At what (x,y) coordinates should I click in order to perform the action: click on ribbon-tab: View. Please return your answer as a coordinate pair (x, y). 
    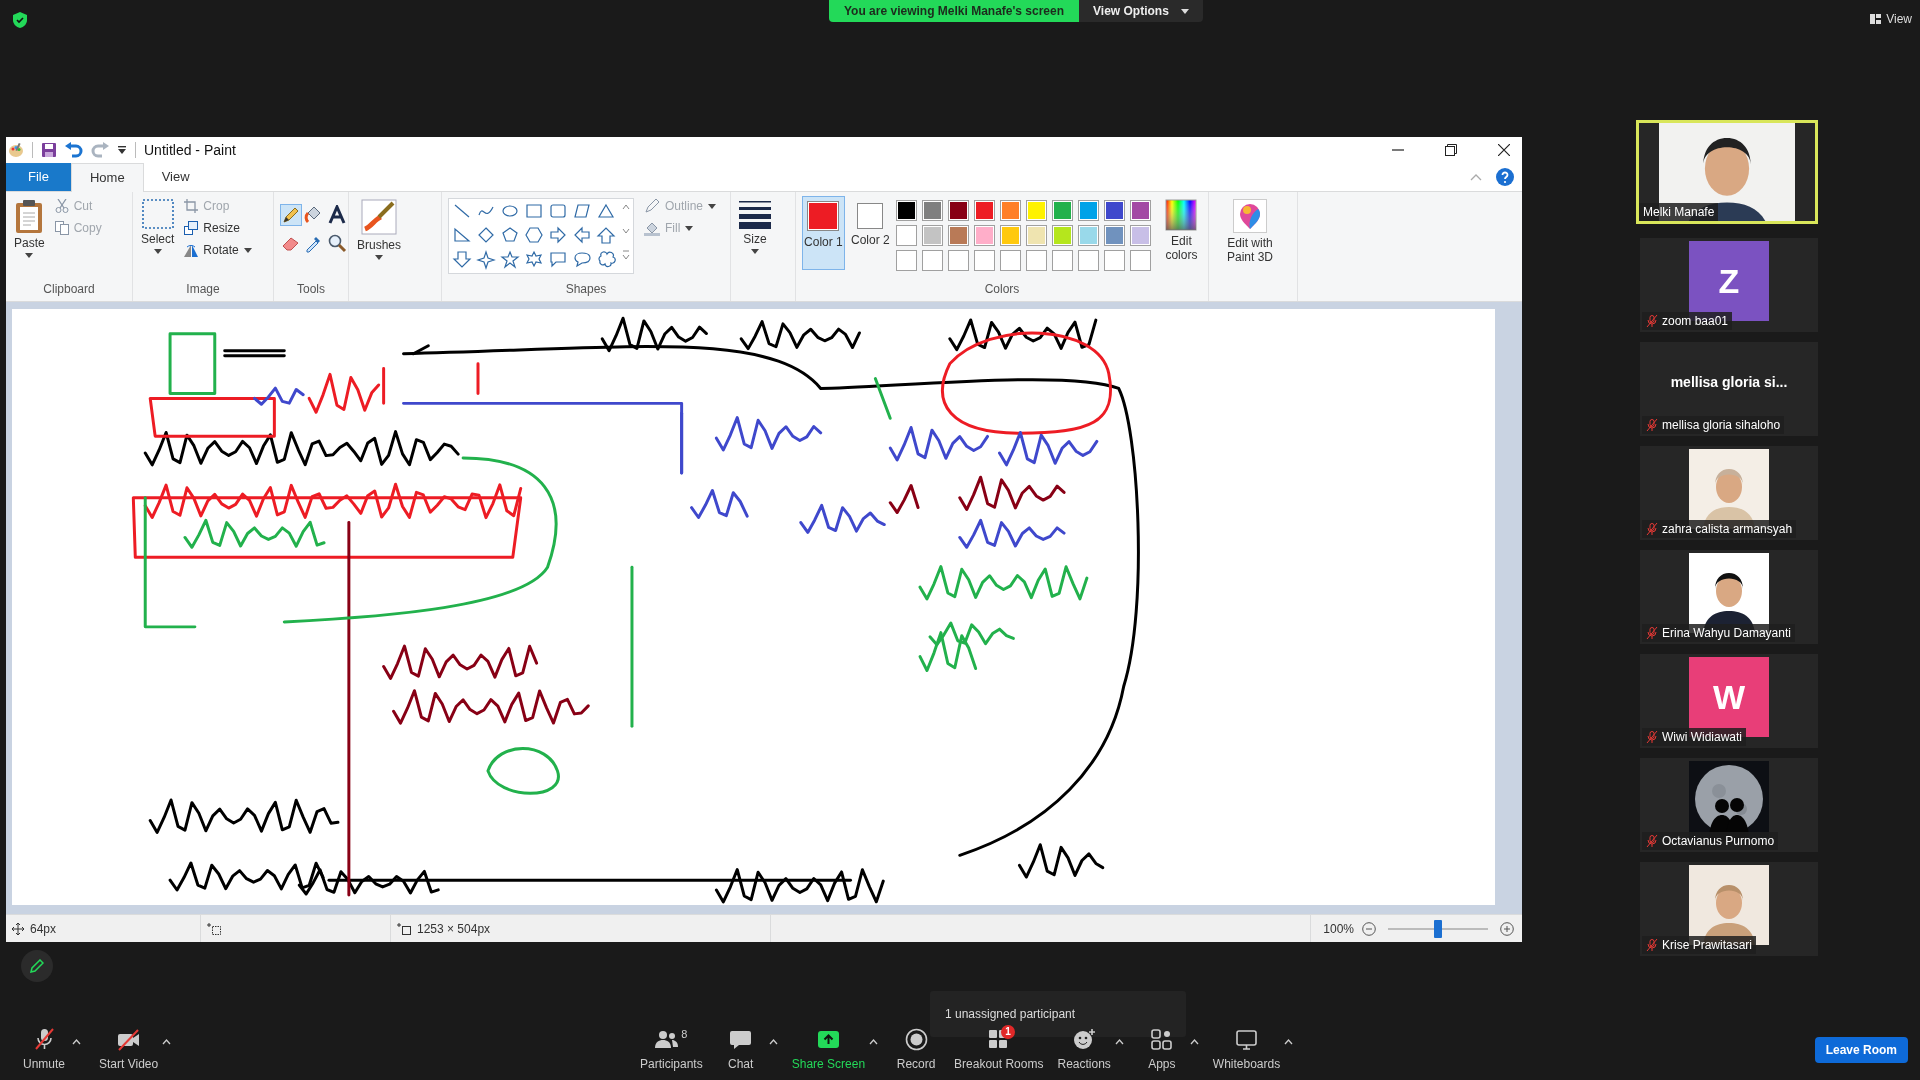
    Looking at the image, I should click on (175, 176).